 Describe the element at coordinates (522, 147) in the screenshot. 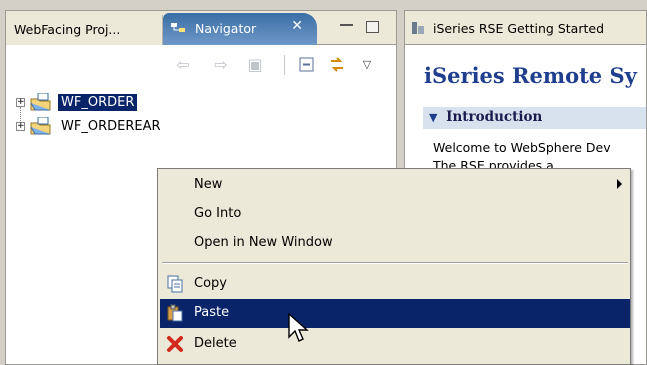

I see `body-line: Welcome to WebSphere Dev` at that location.